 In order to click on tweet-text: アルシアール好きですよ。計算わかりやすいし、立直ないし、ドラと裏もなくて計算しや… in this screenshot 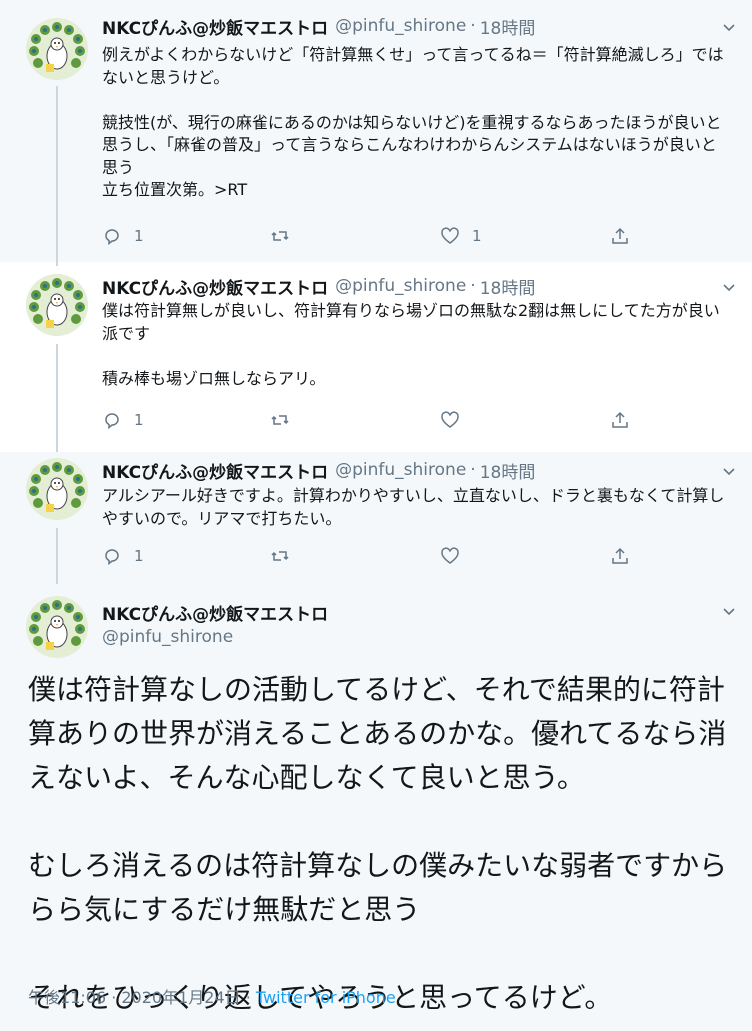, I will do `click(417, 507)`.